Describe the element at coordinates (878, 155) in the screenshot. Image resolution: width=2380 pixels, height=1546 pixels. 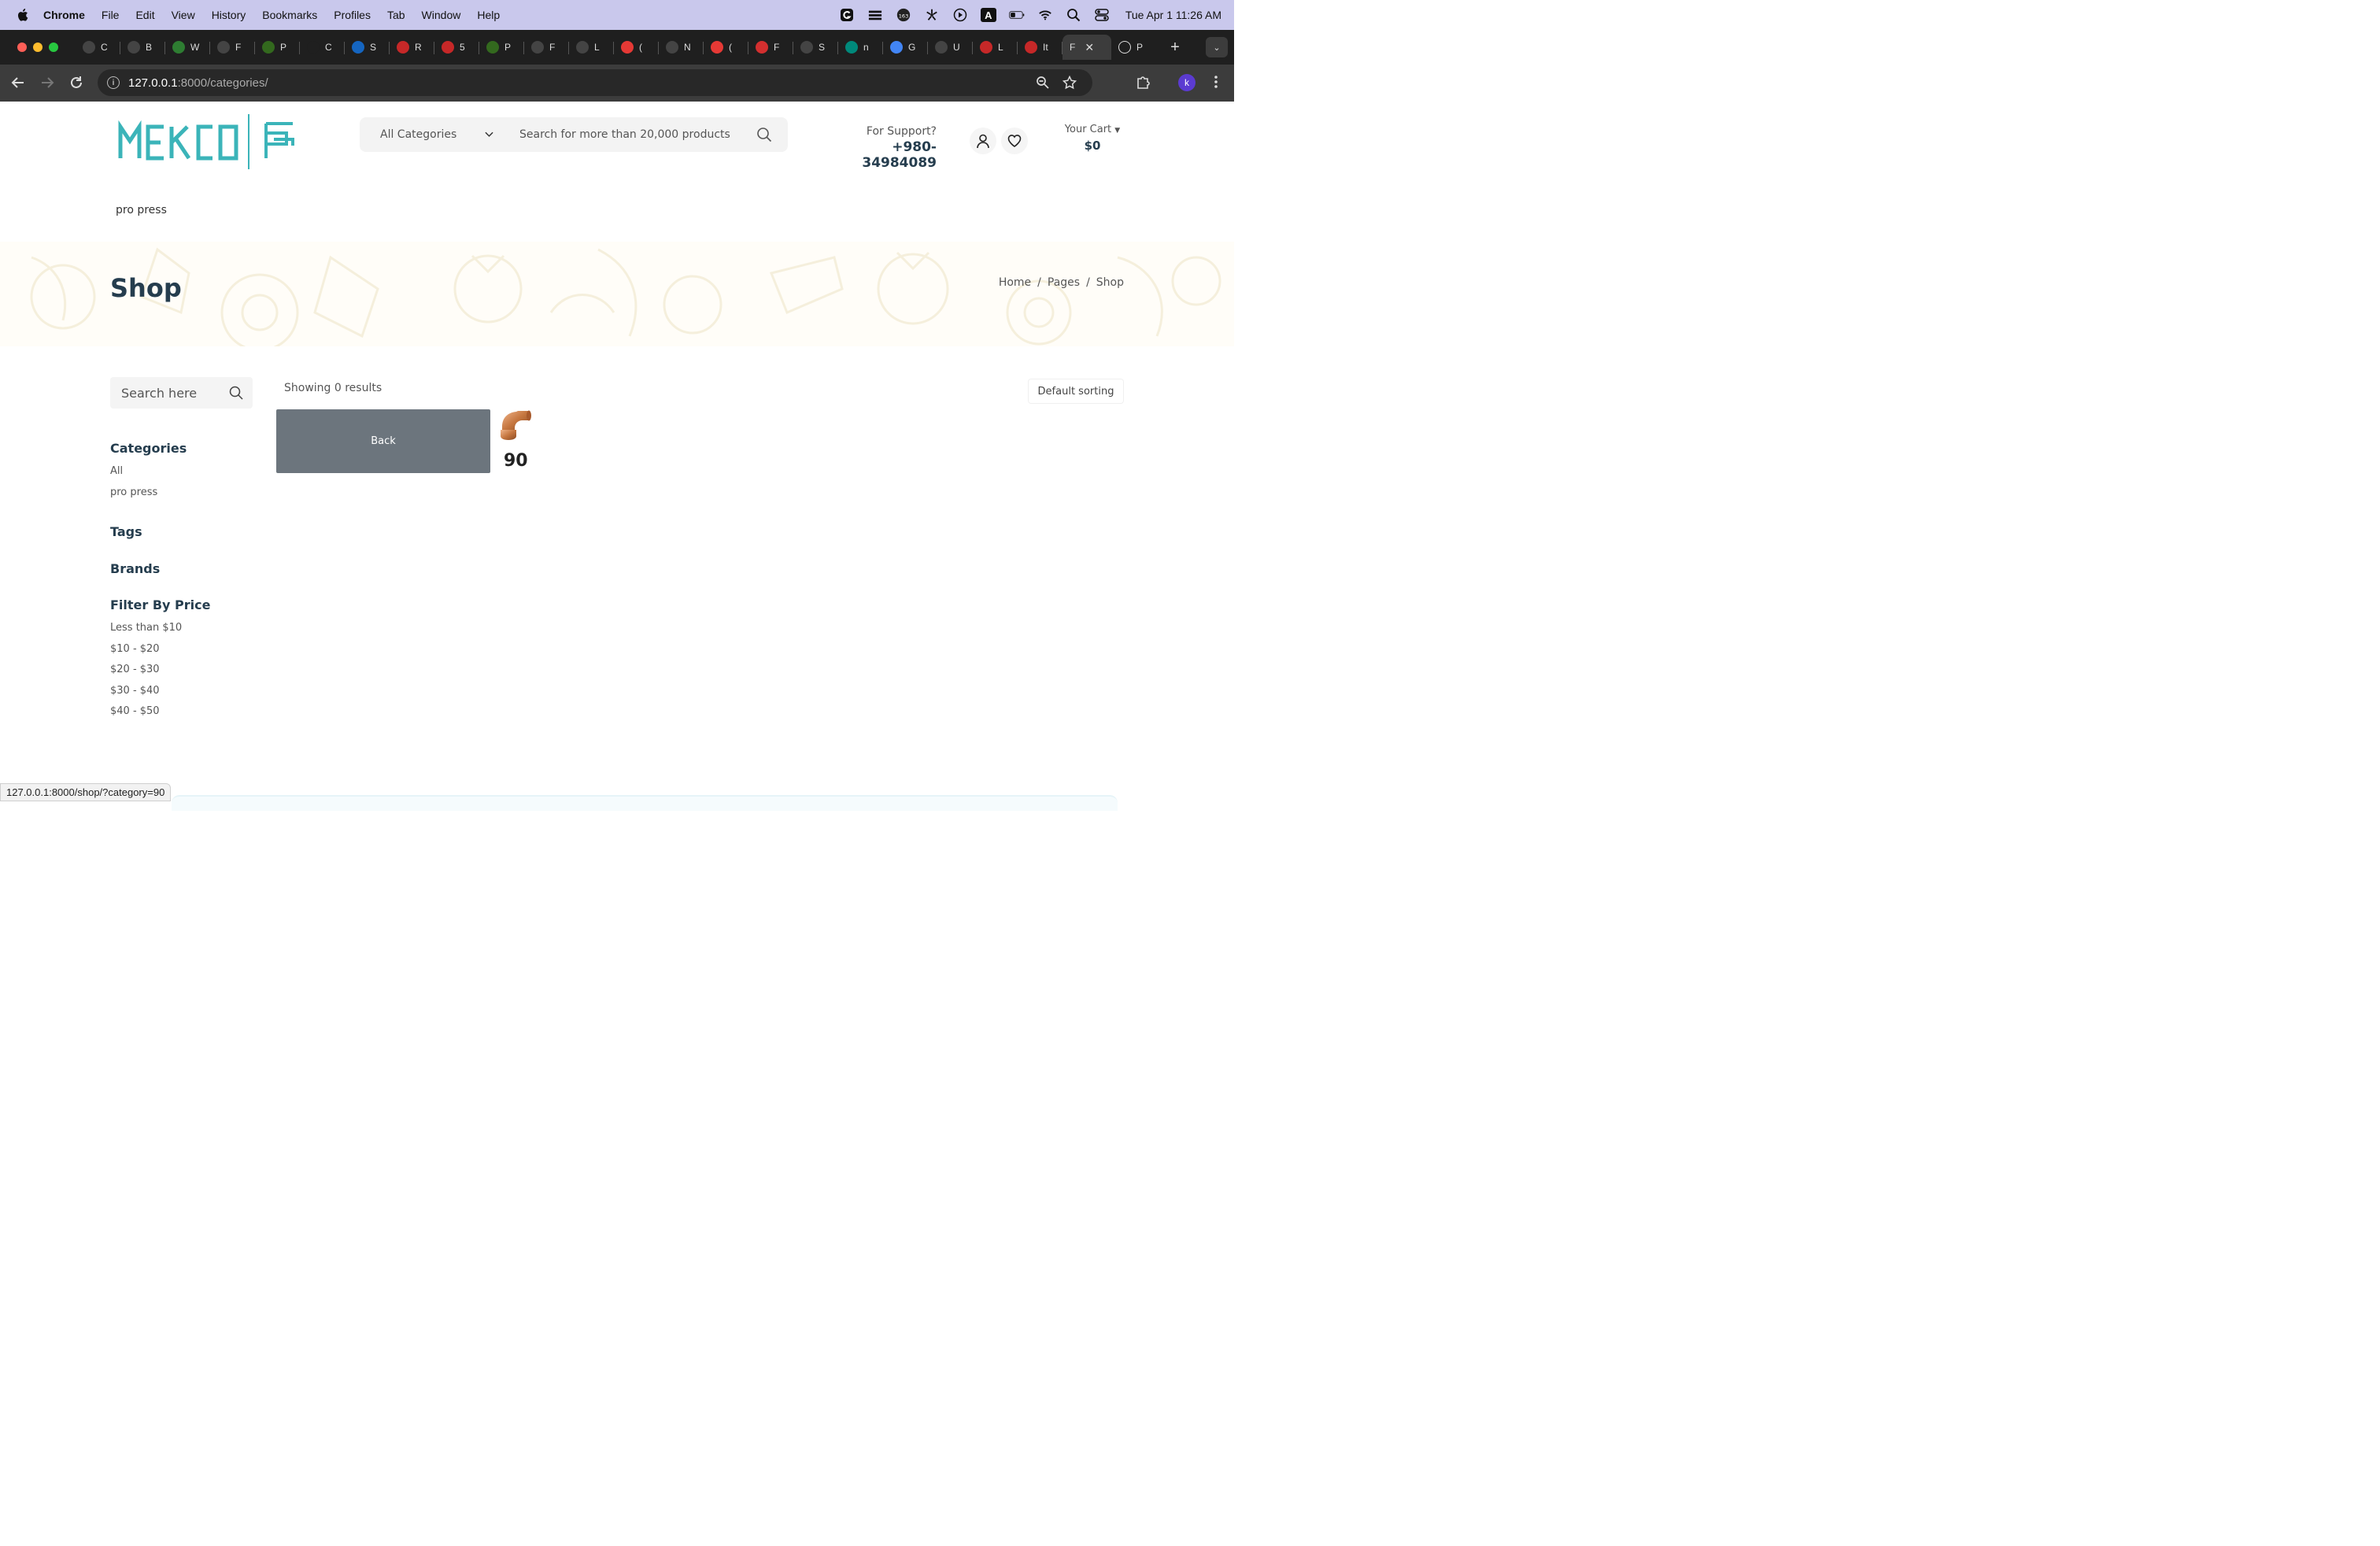
I see `support-phone: +980-34984089` at that location.